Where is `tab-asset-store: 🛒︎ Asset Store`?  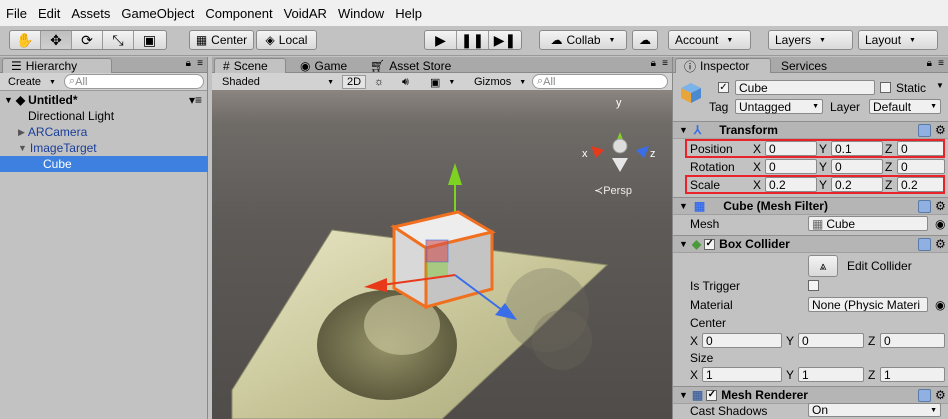
tab-asset-store: 🛒︎ Asset Store is located at coordinates (410, 65).